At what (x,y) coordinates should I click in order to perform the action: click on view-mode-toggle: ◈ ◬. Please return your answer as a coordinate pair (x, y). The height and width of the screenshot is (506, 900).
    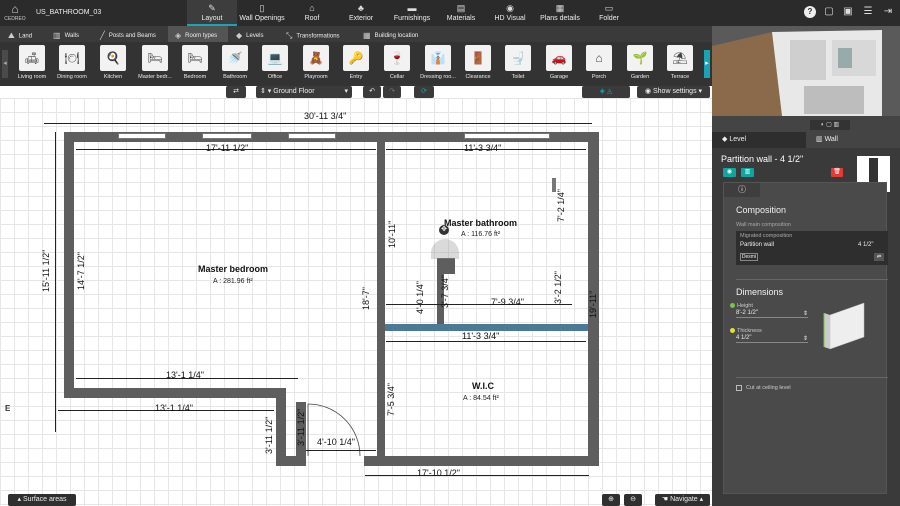
    Looking at the image, I should click on (606, 92).